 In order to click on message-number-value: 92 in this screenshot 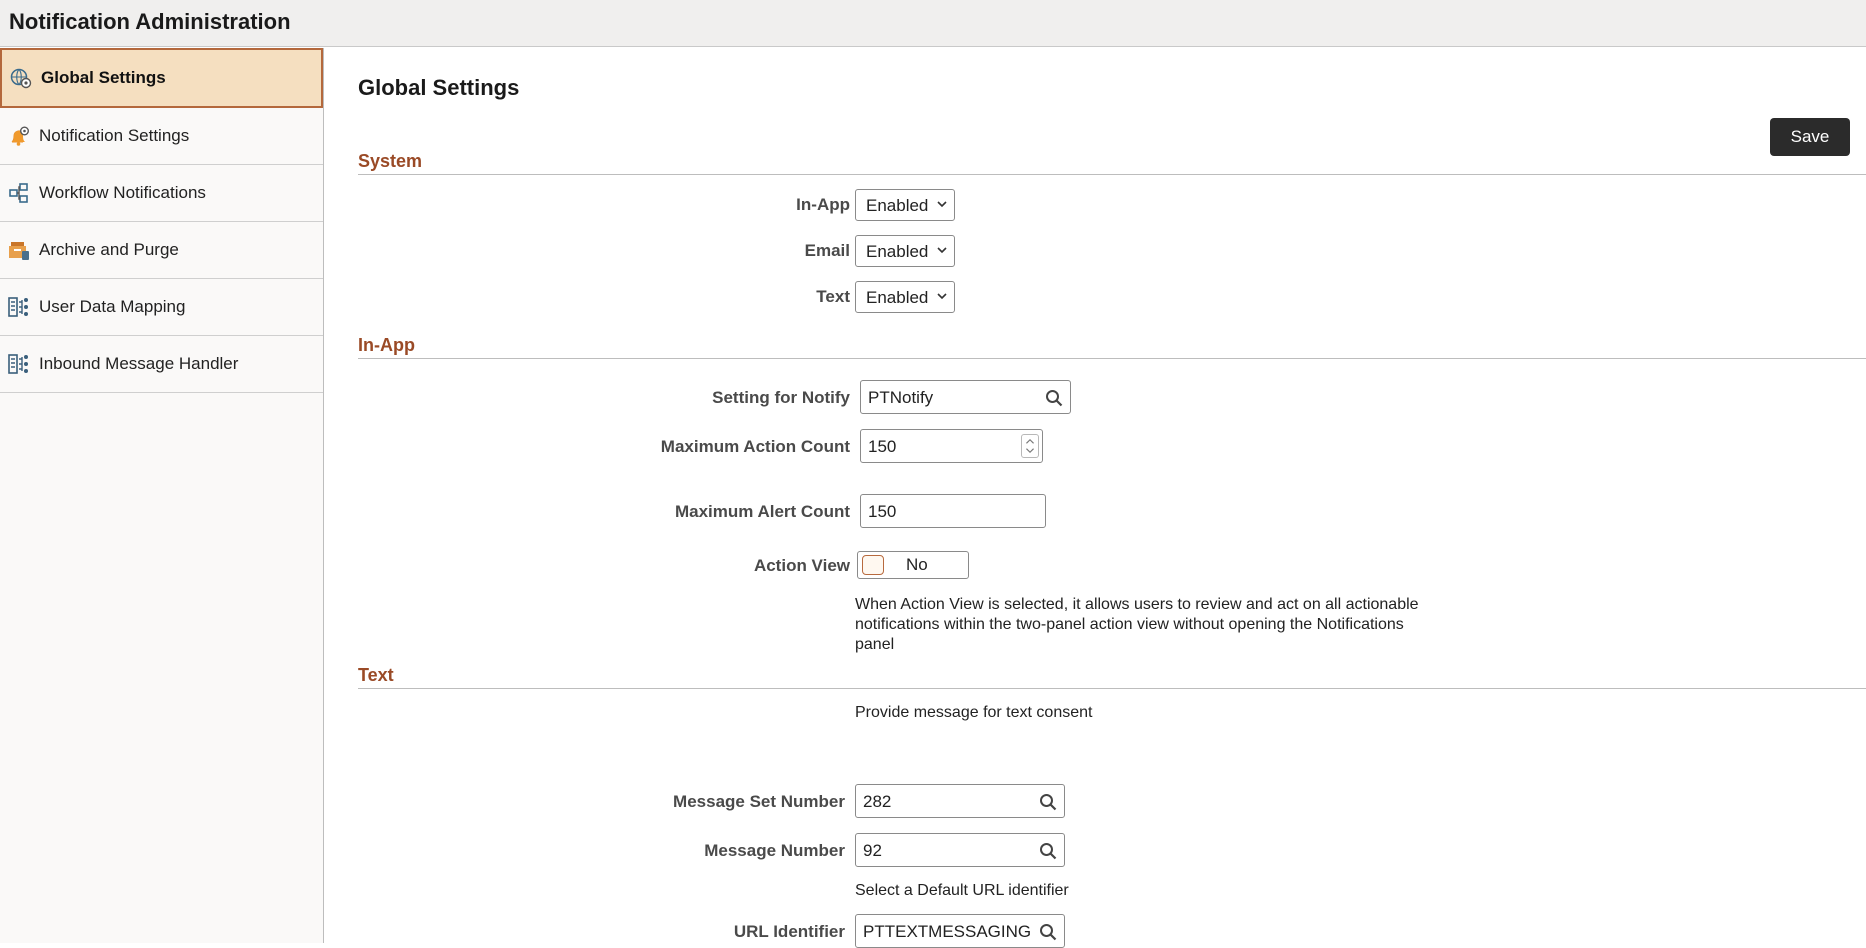, I will do `click(872, 850)`.